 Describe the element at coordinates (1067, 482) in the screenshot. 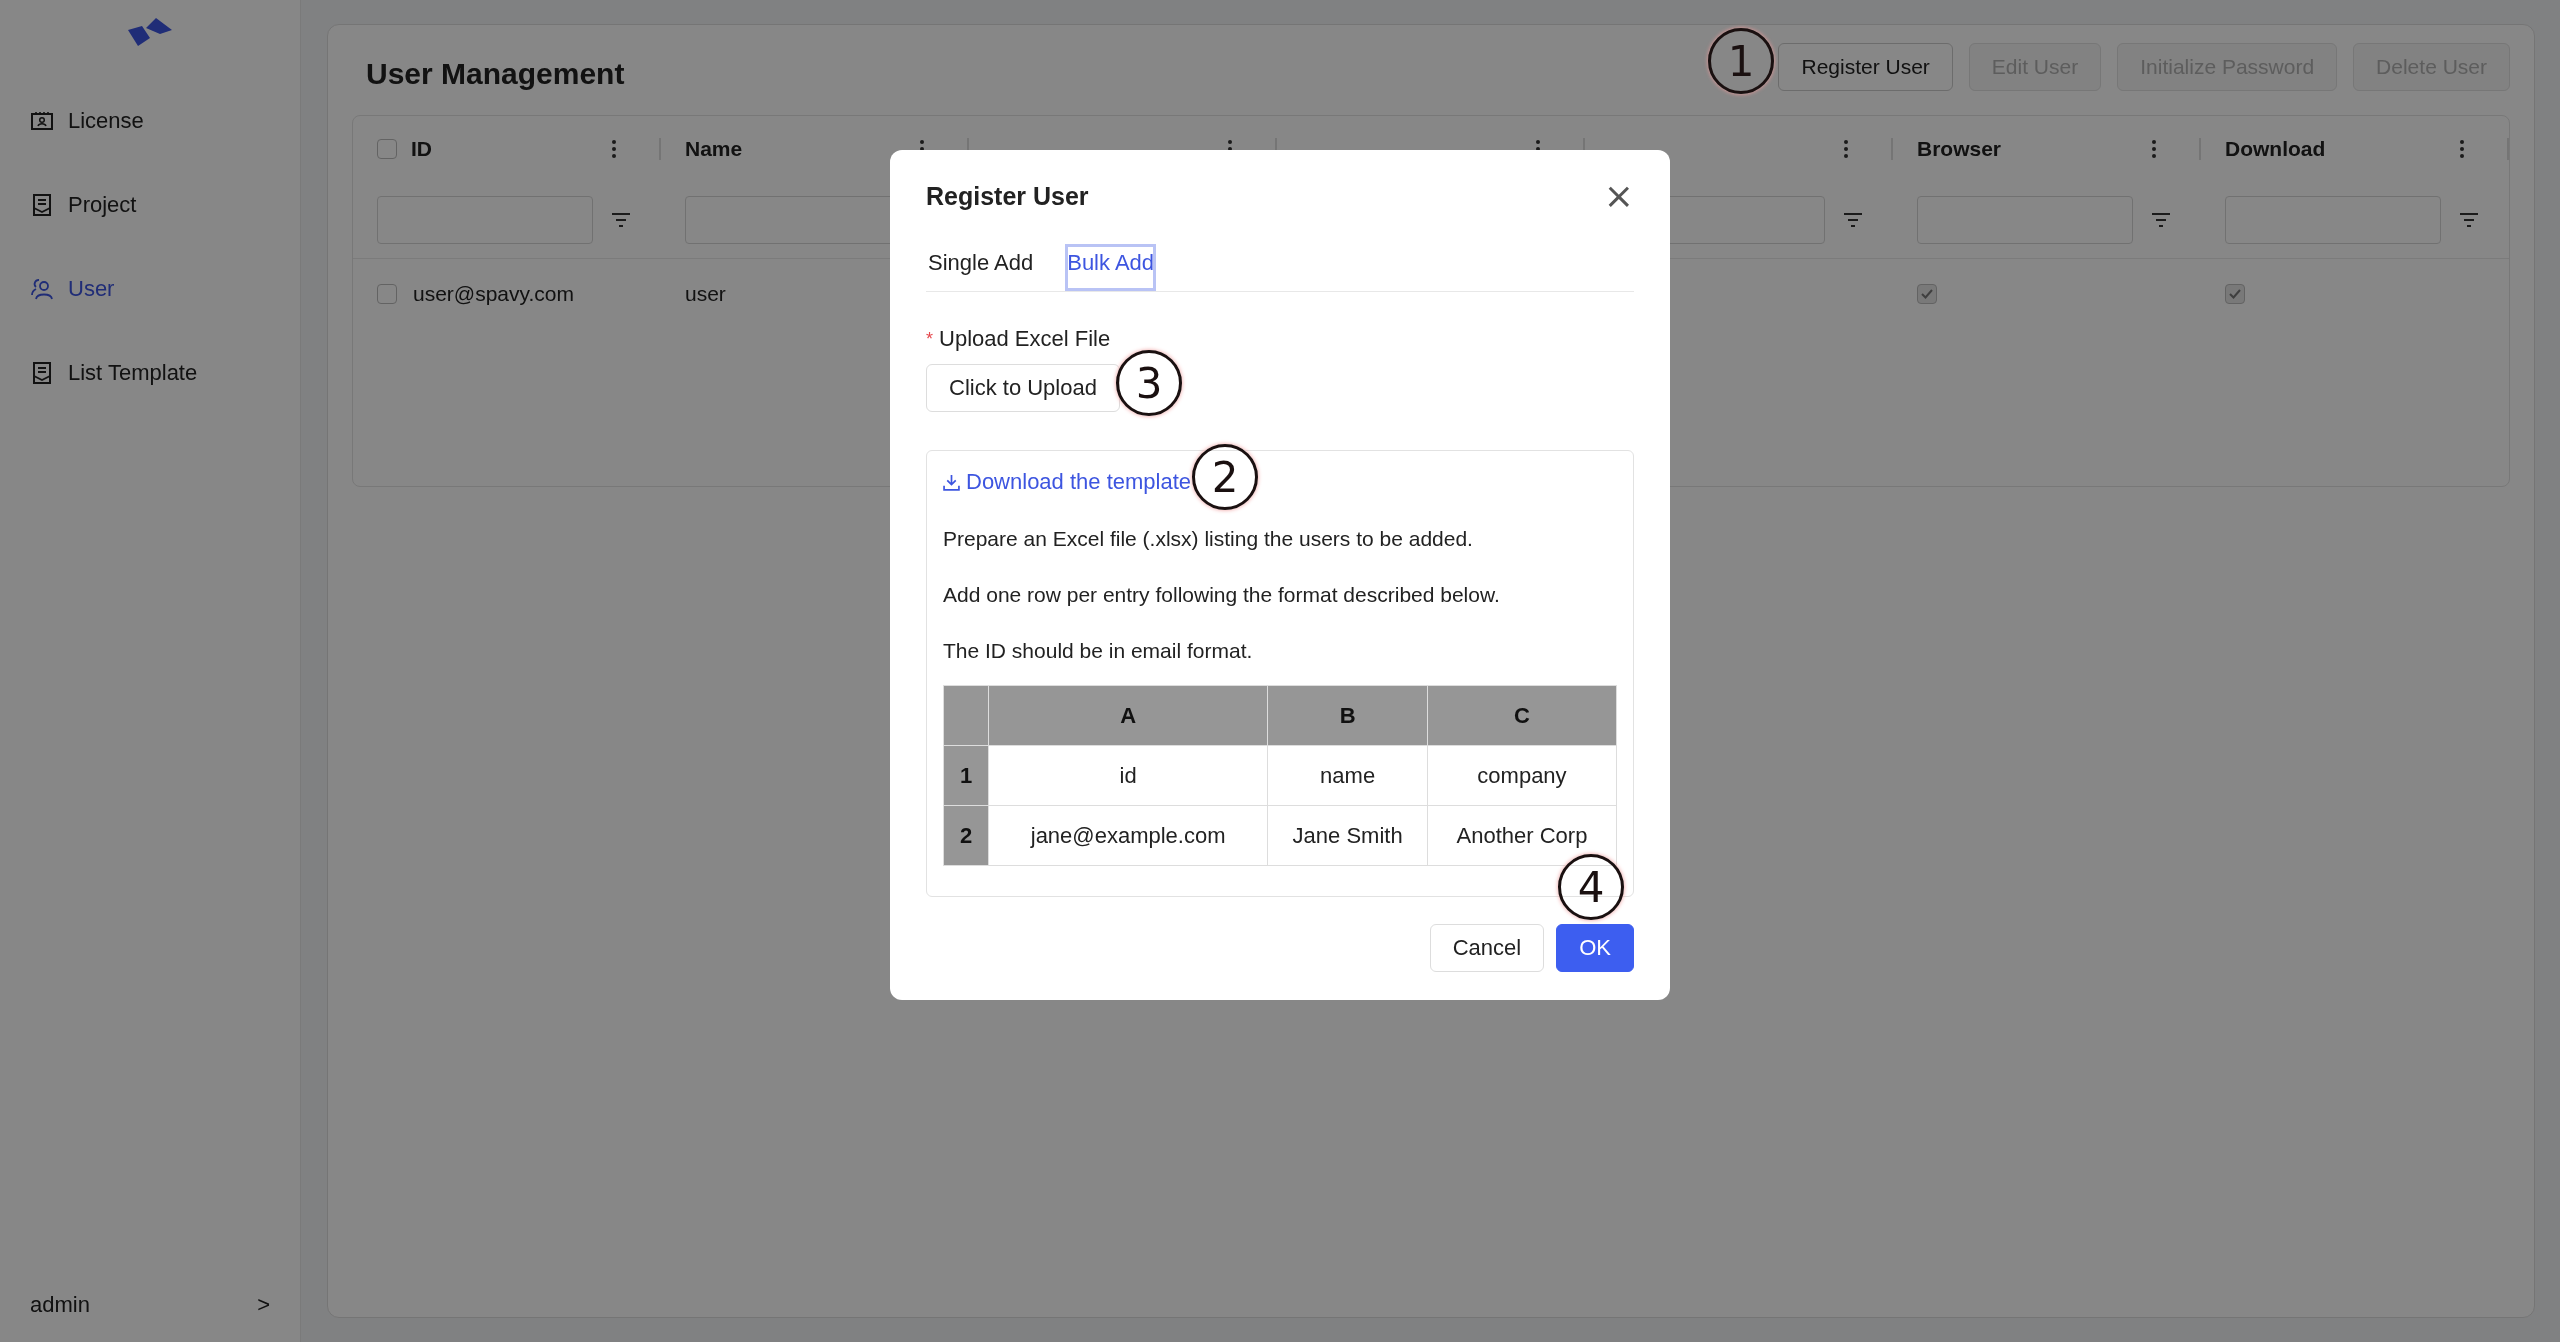

I see `download-template-link: Download the template` at that location.